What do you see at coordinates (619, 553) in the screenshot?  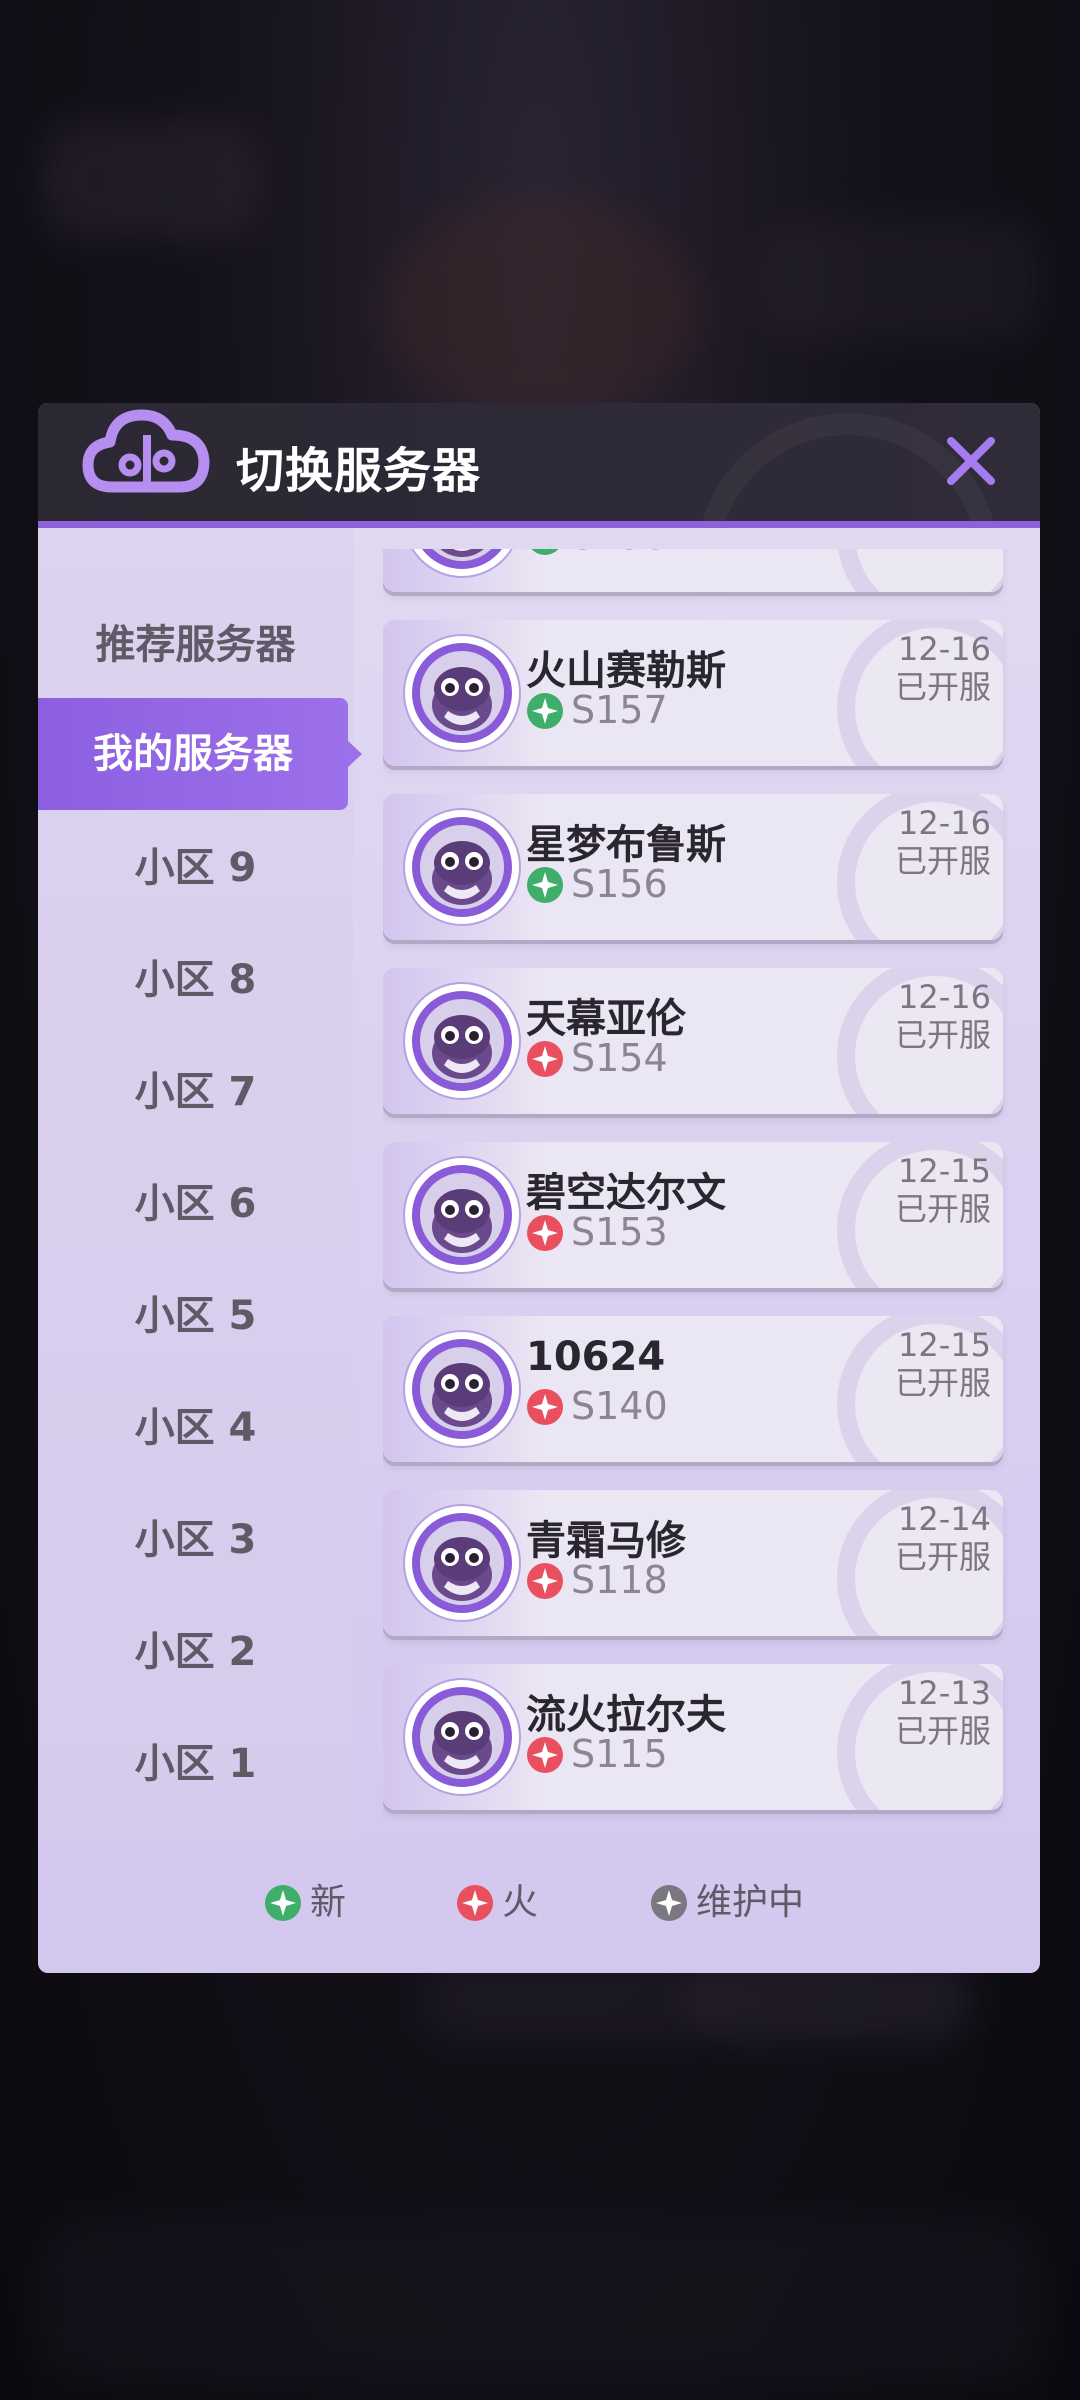 I see `server-code: S158` at bounding box center [619, 553].